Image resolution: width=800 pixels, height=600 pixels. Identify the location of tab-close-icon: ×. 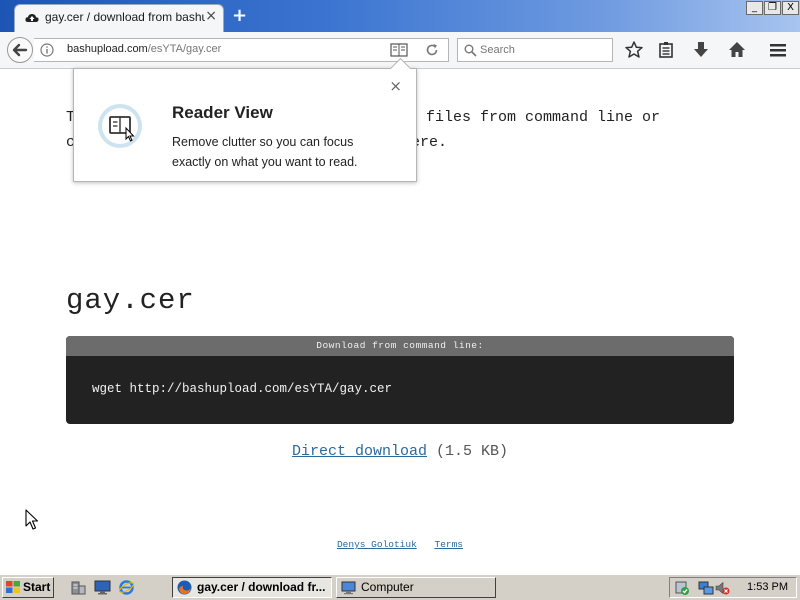
(211, 16).